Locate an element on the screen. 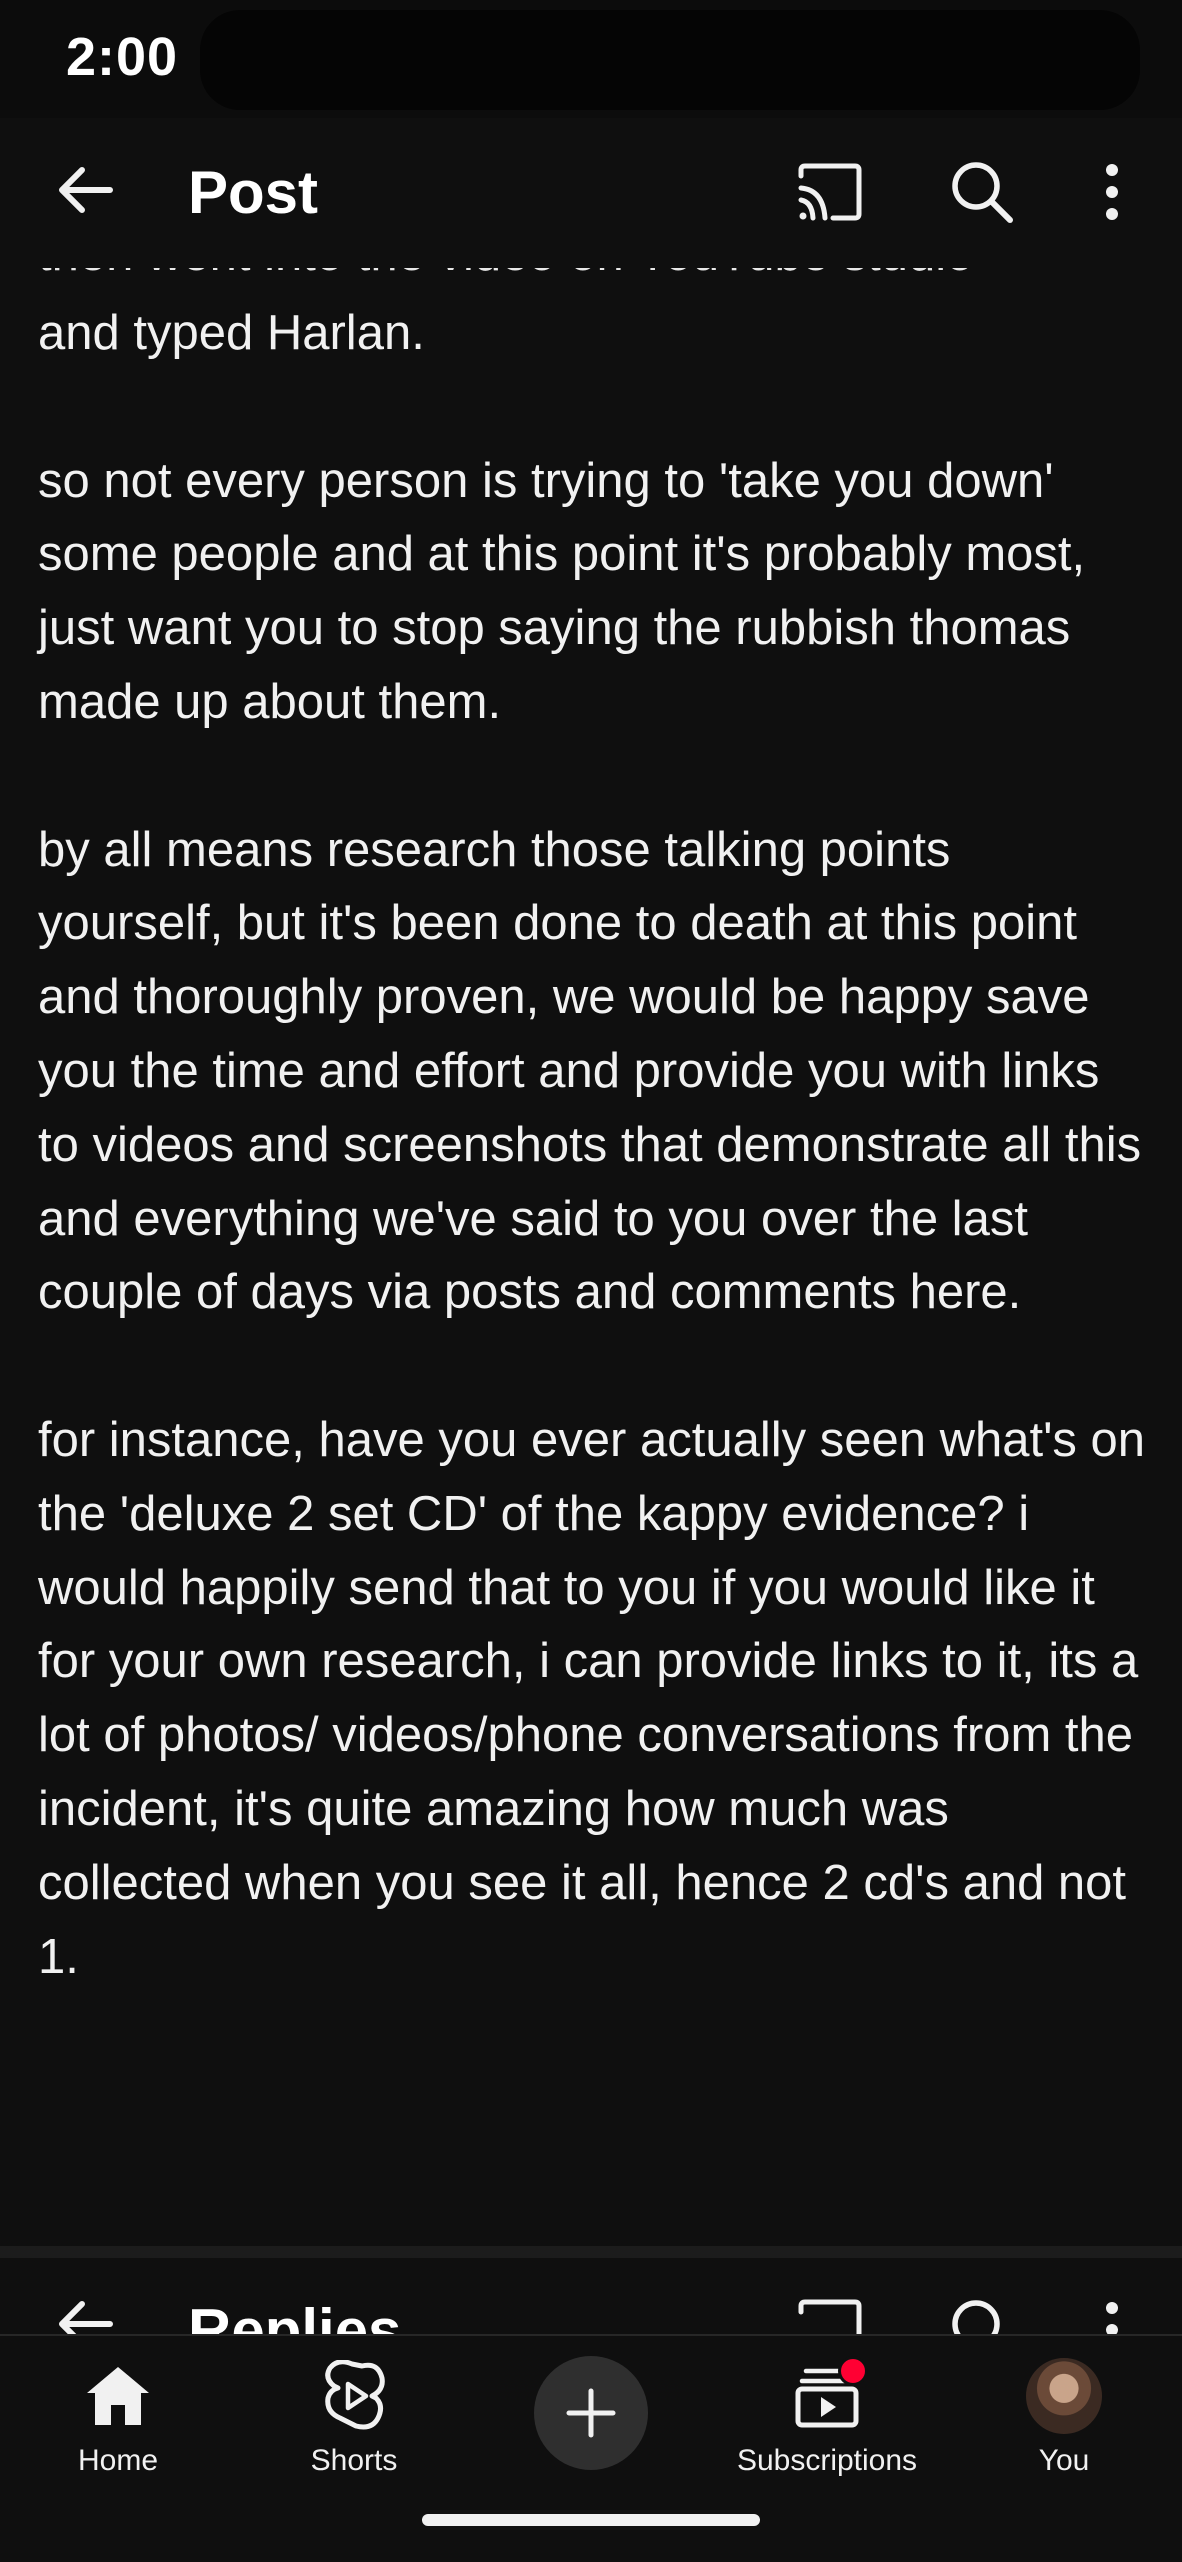 This screenshot has width=1182, height=2562. replies-title: Replies is located at coordinates (295, 2315).